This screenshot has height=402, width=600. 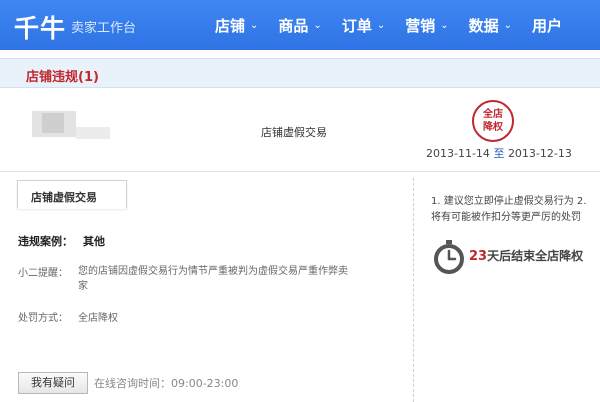 I want to click on ask-question-button: 我有疑问, so click(x=53, y=383).